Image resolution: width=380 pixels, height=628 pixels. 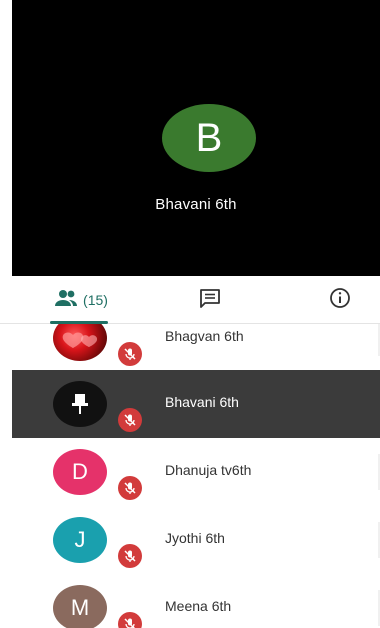 I want to click on info-icon, so click(x=340, y=300).